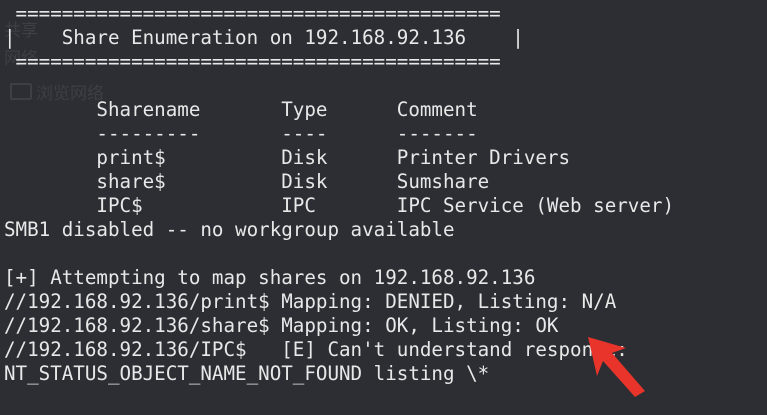 The width and height of the screenshot is (767, 415). What do you see at coordinates (616, 367) in the screenshot?
I see `annotation-arrow-icon` at bounding box center [616, 367].